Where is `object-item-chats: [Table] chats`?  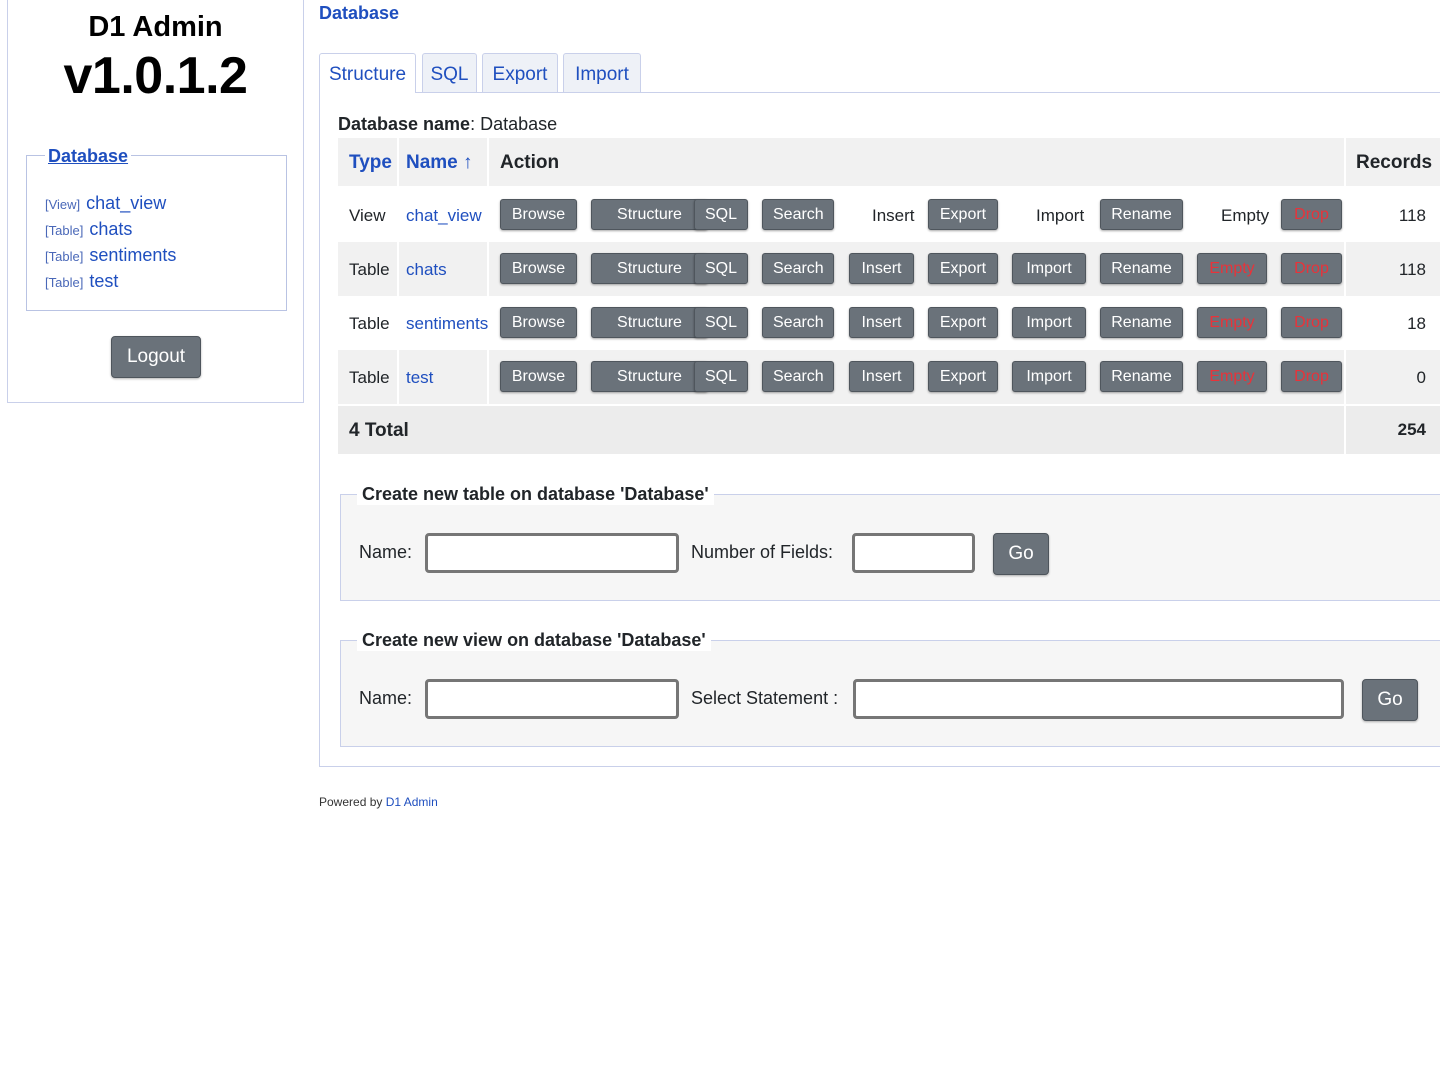 object-item-chats: [Table] chats is located at coordinates (110, 229).